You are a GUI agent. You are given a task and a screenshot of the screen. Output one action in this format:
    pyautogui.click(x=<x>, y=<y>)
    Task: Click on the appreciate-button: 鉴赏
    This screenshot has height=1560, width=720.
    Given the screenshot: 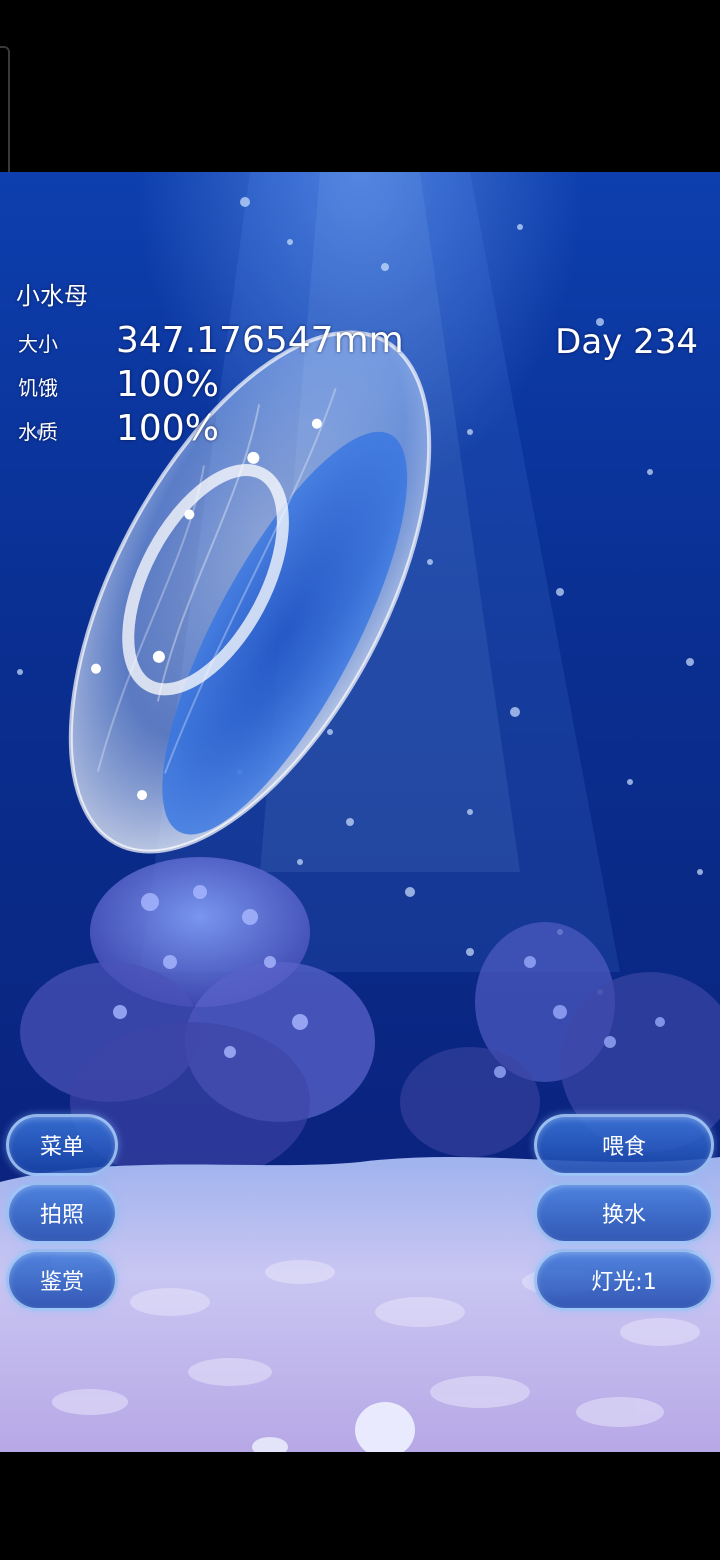 What is the action you would take?
    pyautogui.click(x=62, y=1280)
    